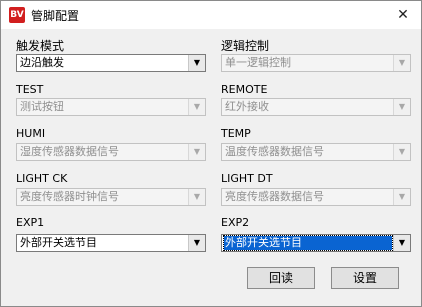 The width and height of the screenshot is (422, 307). What do you see at coordinates (42, 106) in the screenshot?
I see `test-value: 测试按钮` at bounding box center [42, 106].